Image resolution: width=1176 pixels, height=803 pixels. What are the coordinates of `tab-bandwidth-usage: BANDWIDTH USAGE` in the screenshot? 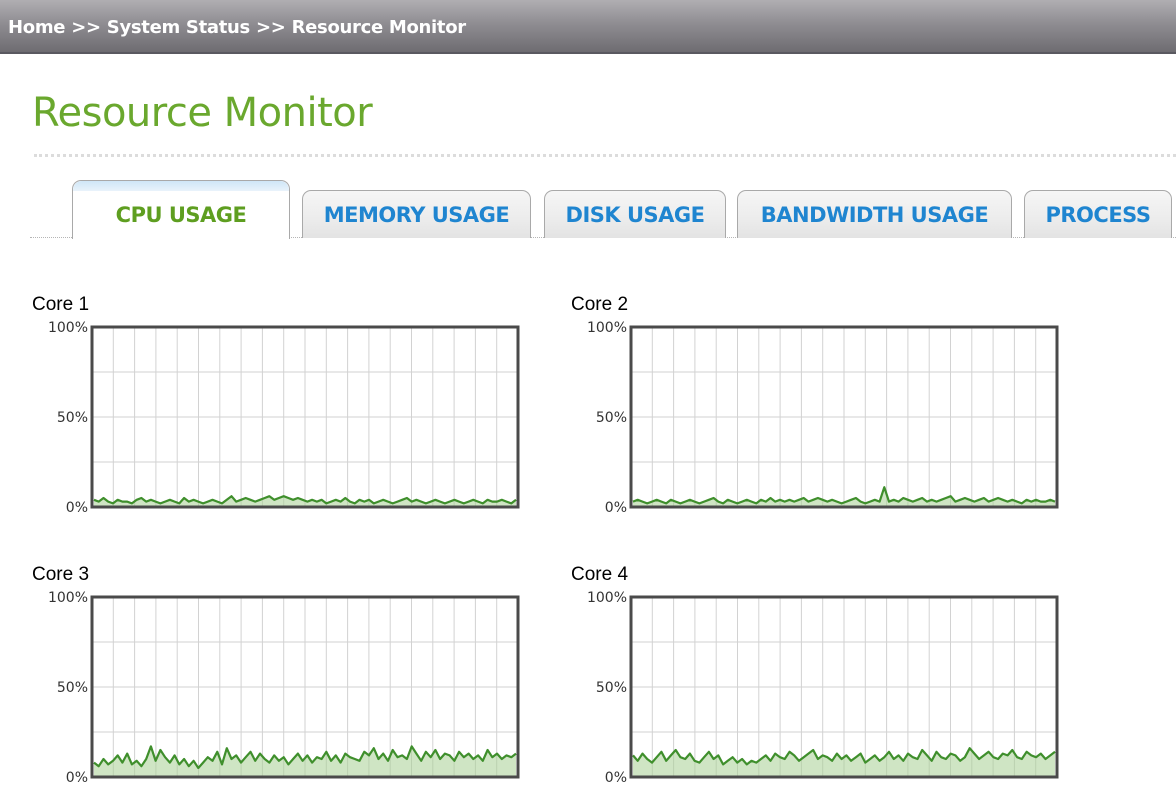 It's located at (874, 214).